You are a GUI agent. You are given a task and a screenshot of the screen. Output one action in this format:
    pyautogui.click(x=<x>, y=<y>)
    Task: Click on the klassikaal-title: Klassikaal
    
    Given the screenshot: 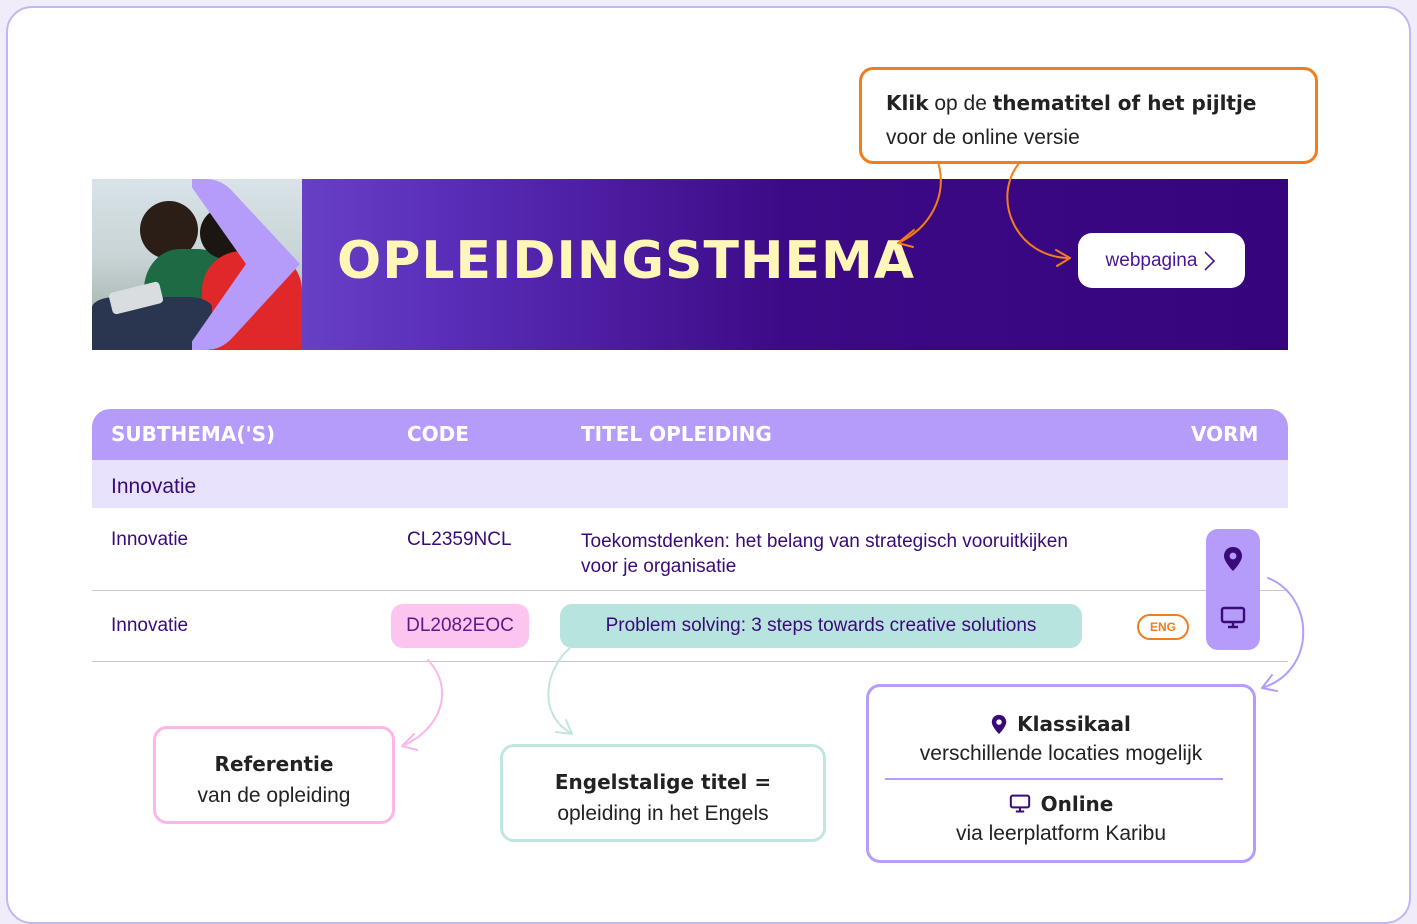 What is the action you would take?
    pyautogui.click(x=1074, y=724)
    